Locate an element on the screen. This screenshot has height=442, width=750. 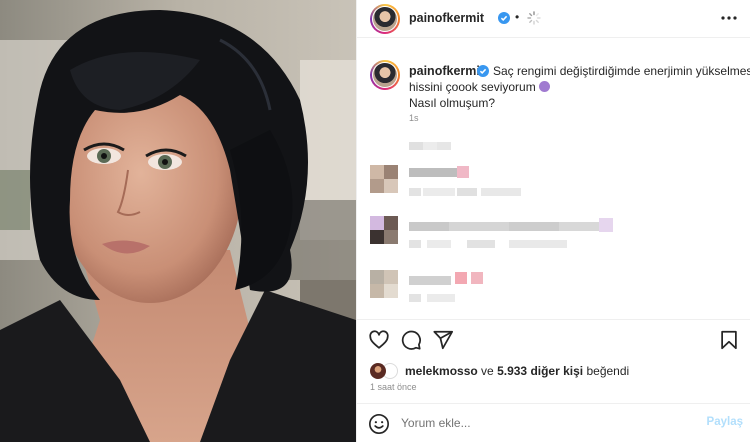
add-comment-form: Paylaş is located at coordinates (553, 423).